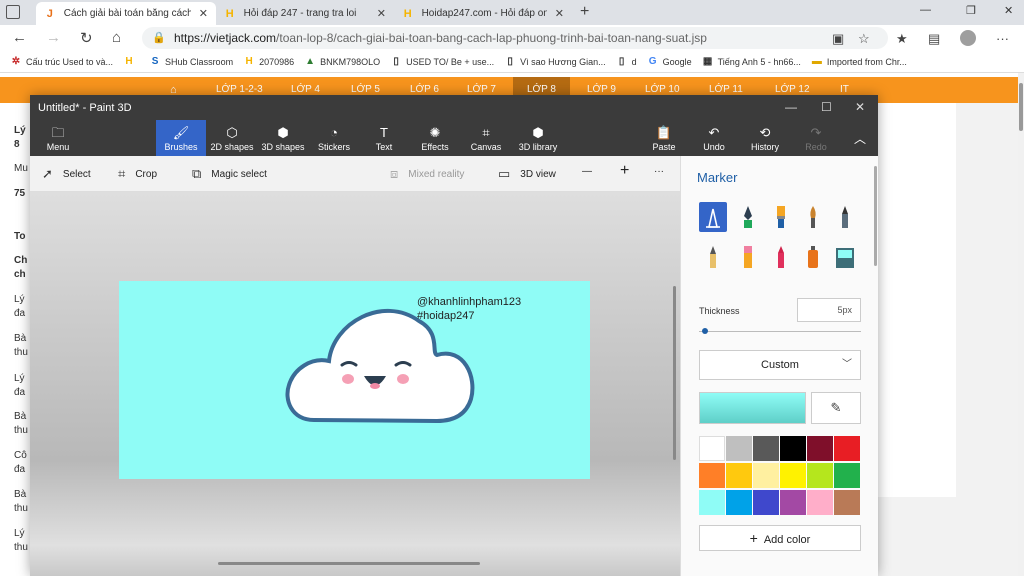  Describe the element at coordinates (137, 174) in the screenshot. I see `crop-button: ⌗ Crop` at that location.